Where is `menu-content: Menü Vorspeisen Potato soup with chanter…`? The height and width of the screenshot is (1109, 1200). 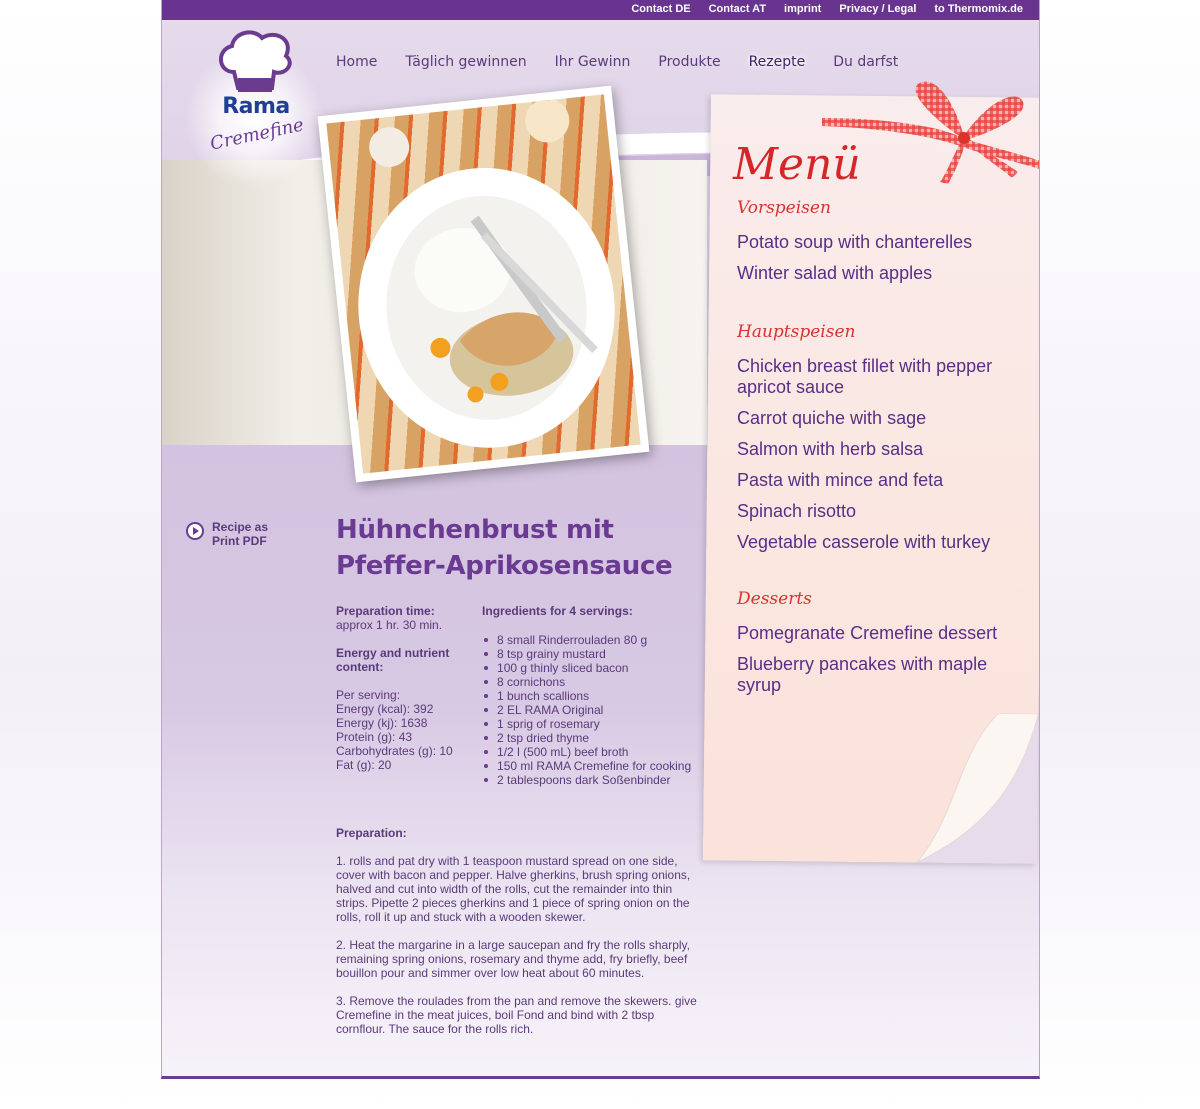
menu-content: Menü Vorspeisen Potato soup with chanter… is located at coordinates (880, 418).